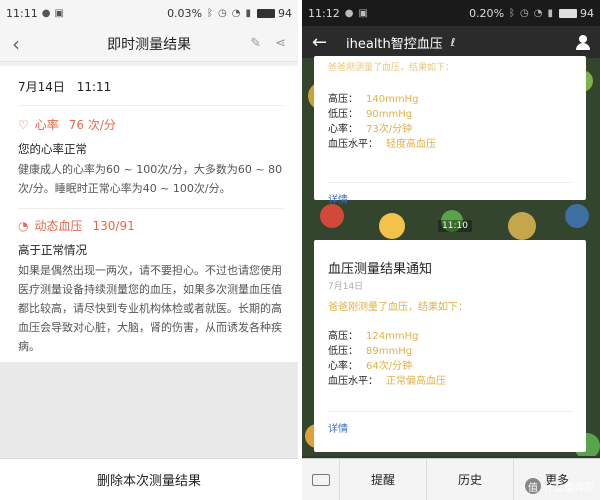 This screenshot has width=600, height=500. I want to click on edit-icon: ✎, so click(255, 43).